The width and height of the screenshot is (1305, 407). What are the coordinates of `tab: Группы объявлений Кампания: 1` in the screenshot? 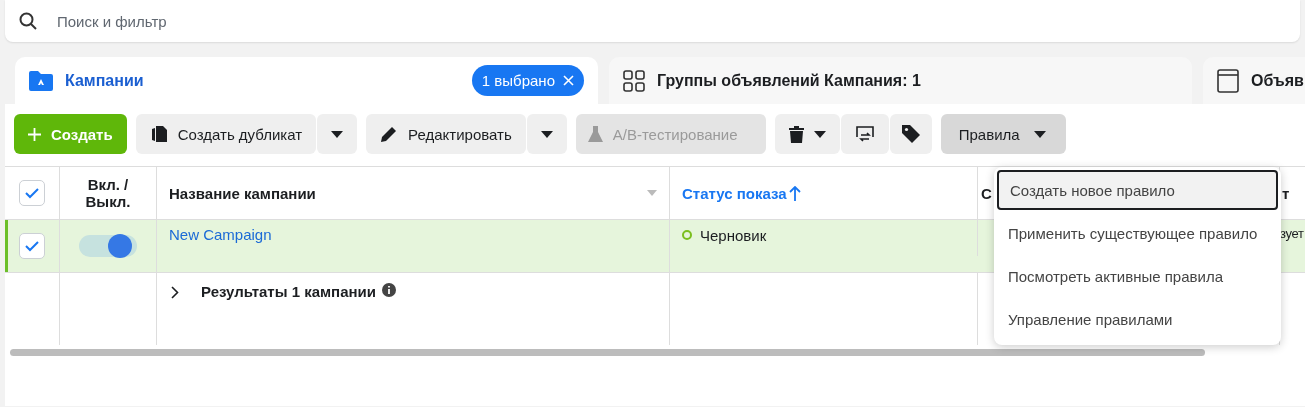 It's located at (900, 80).